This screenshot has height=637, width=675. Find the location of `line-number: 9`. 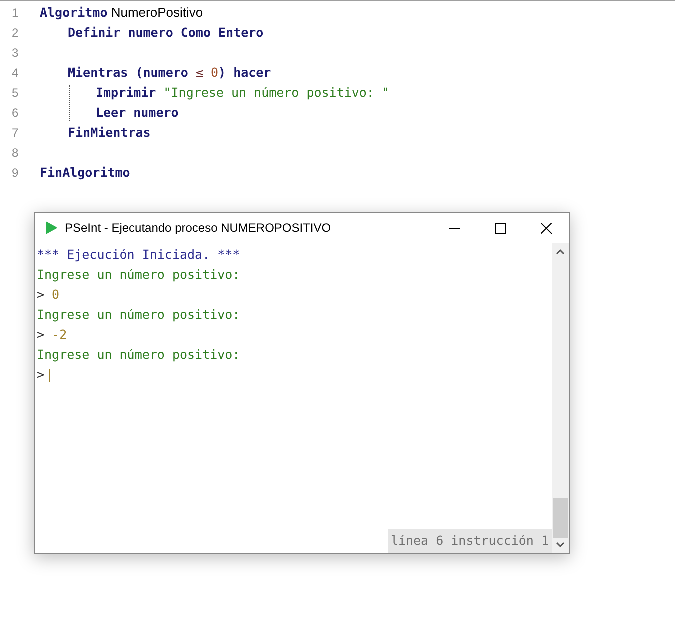

line-number: 9 is located at coordinates (15, 173).